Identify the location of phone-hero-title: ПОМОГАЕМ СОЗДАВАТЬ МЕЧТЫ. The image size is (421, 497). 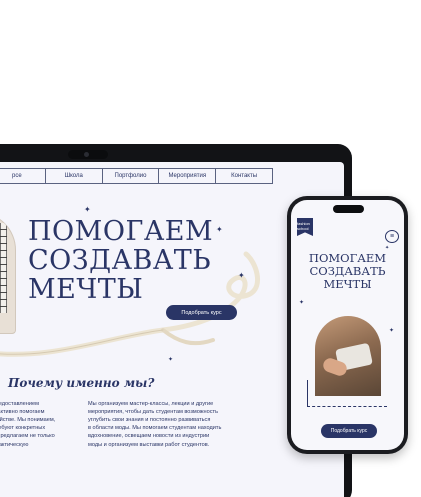
(347, 271).